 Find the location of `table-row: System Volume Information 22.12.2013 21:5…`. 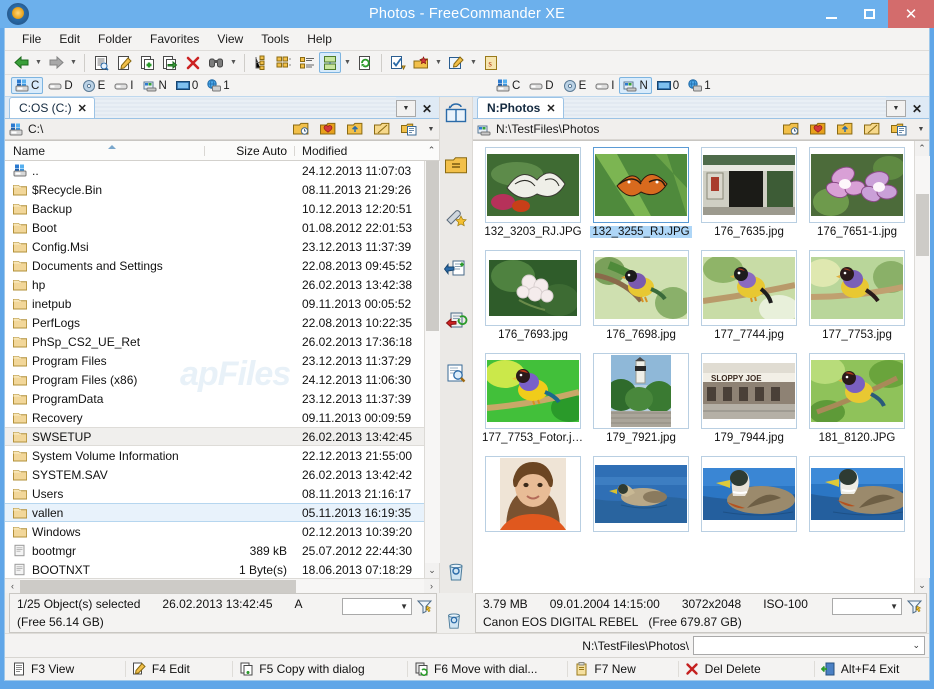

table-row: System Volume Information 22.12.2013 21:5… is located at coordinates (214, 455).